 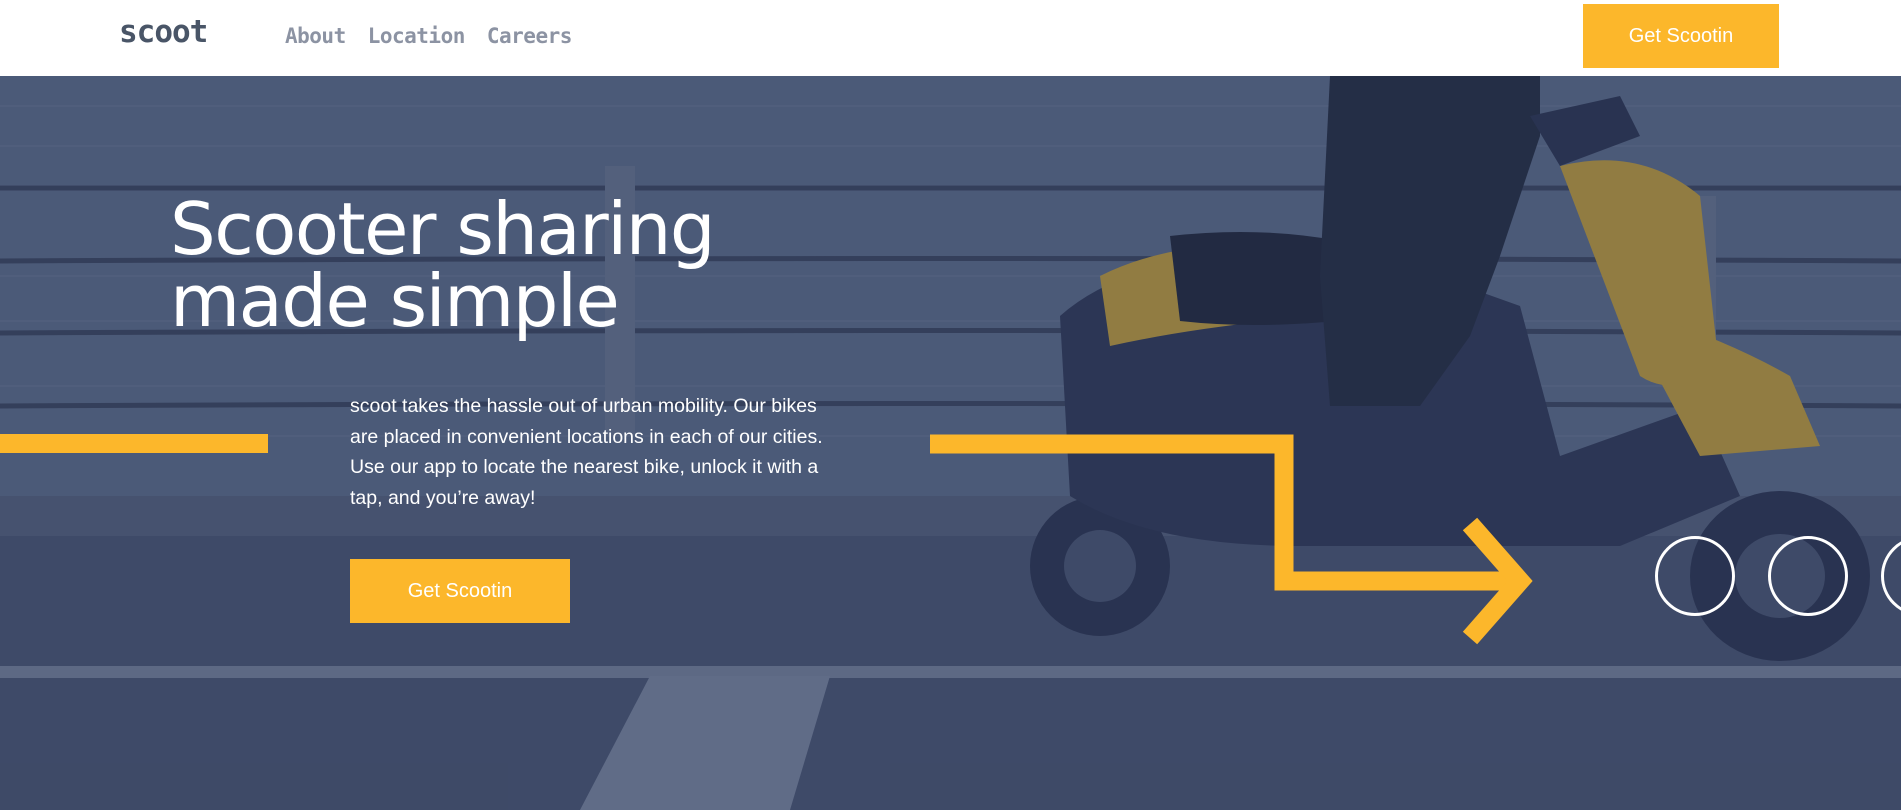 What do you see at coordinates (395, 301) in the screenshot?
I see `hero-title-line-2: made simple` at bounding box center [395, 301].